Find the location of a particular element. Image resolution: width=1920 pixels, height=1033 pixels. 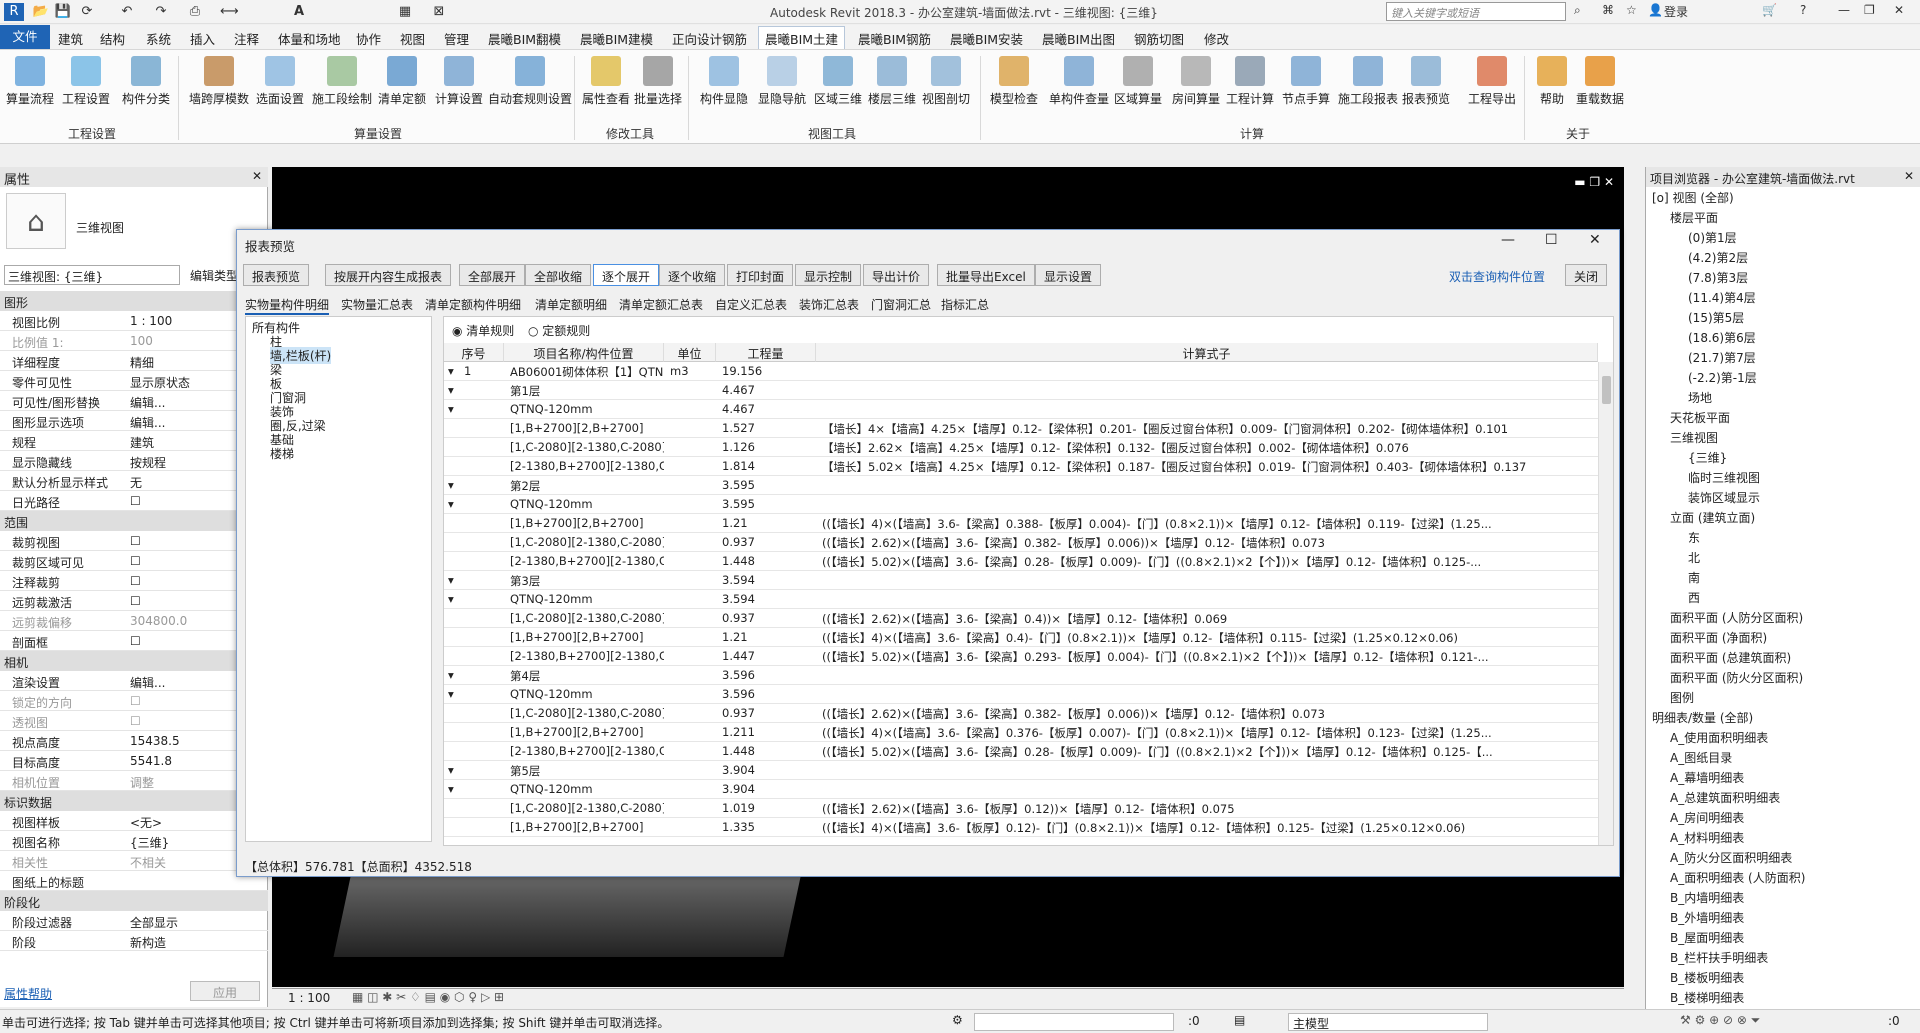

ribbon-btn-project-settings: 工程设置 is located at coordinates (86, 80).